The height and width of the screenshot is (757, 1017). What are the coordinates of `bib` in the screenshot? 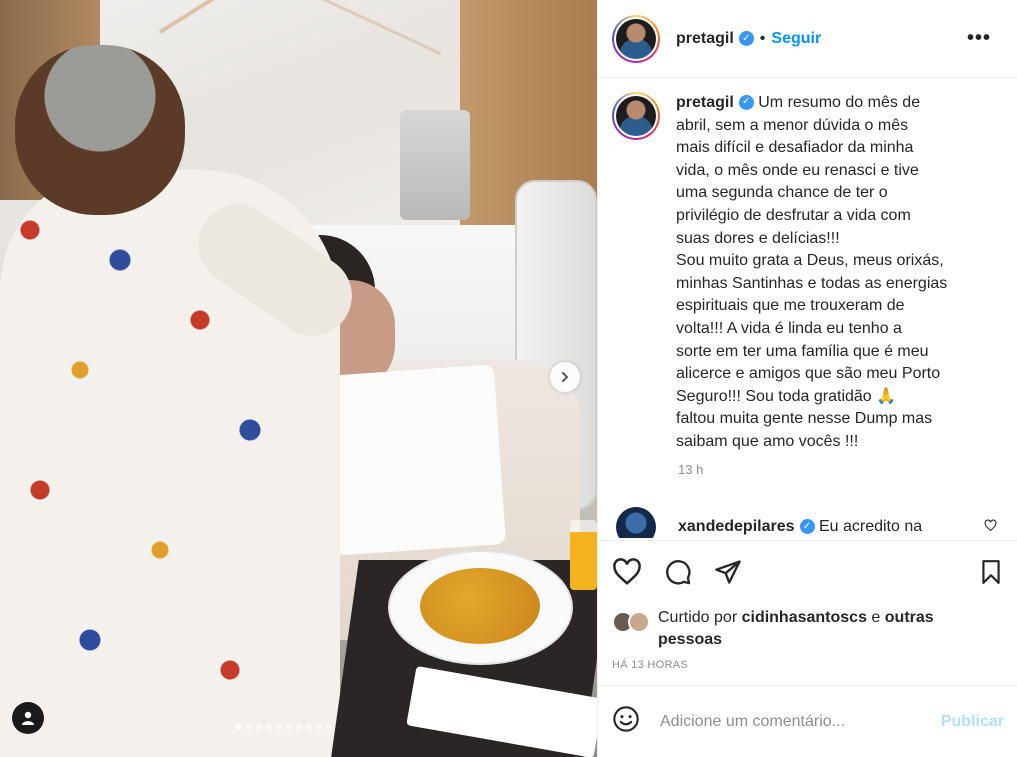 It's located at (415, 460).